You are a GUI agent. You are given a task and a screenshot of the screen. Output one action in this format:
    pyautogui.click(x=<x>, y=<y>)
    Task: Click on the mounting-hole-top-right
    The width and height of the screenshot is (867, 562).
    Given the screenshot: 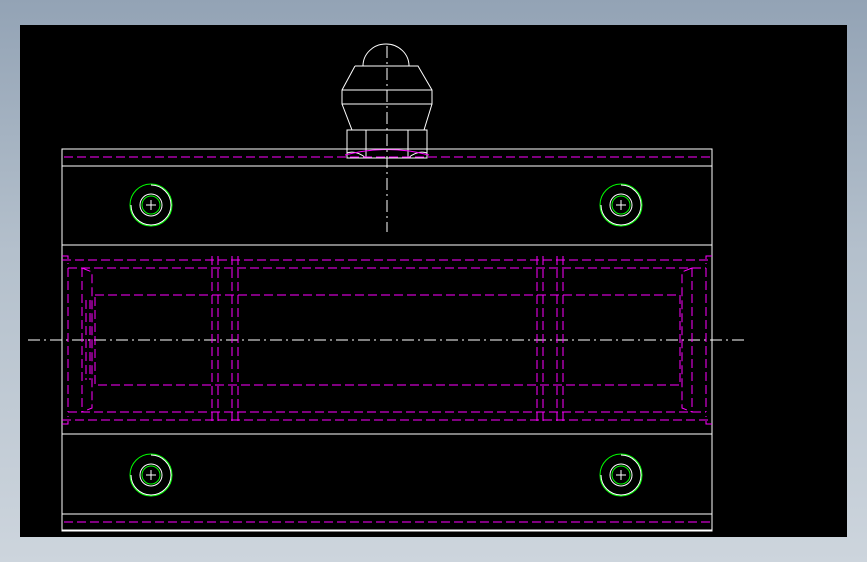 What is the action you would take?
    pyautogui.click(x=621, y=205)
    